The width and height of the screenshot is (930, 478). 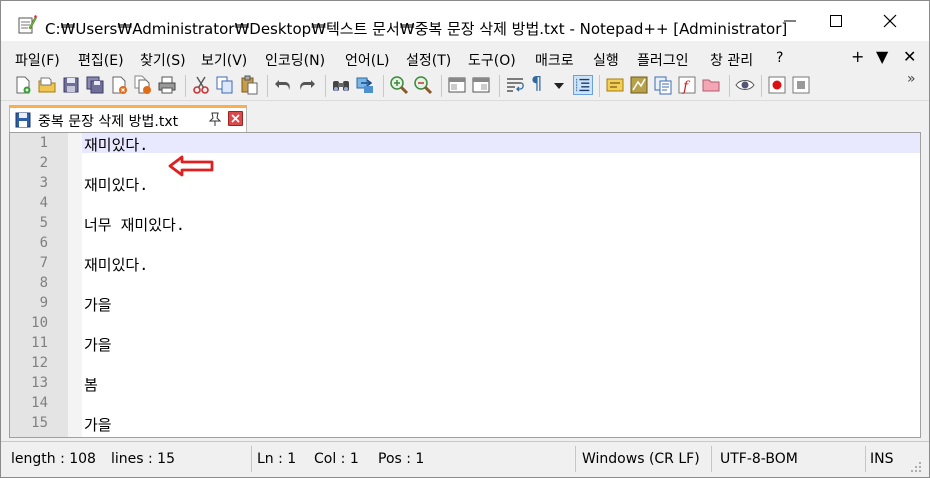 I want to click on status-lines: lines : 15, so click(x=143, y=459).